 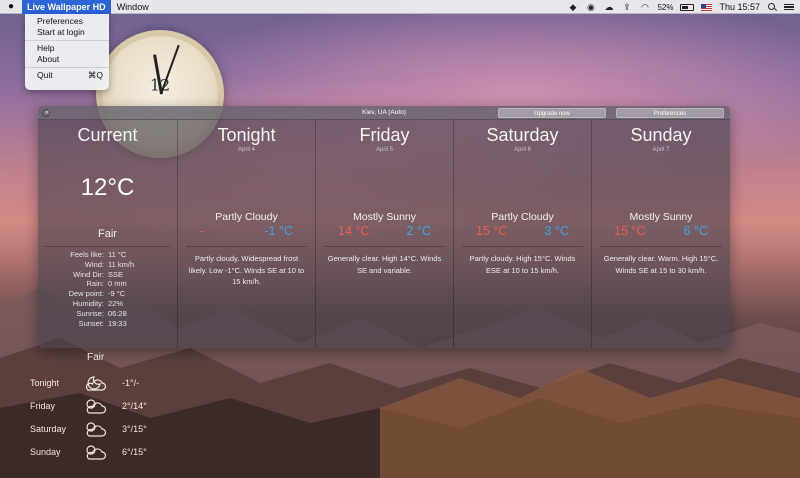 I want to click on detail-row: Feels like: 11 °C, so click(x=107, y=255).